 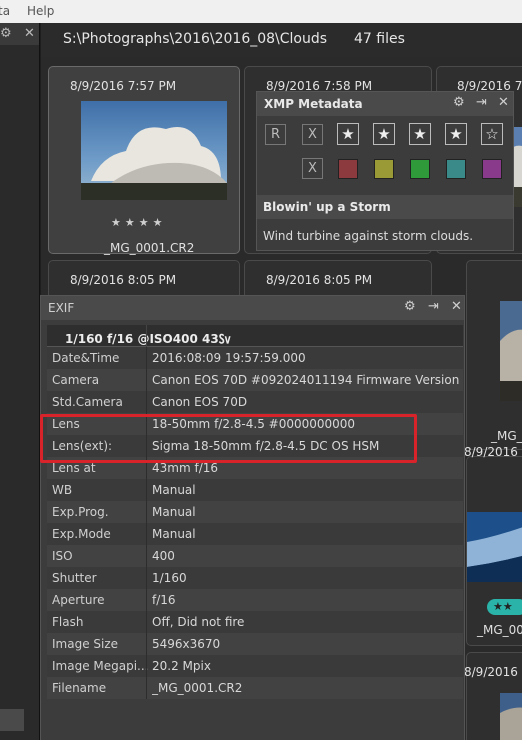 What do you see at coordinates (78, 600) in the screenshot?
I see `exif-key: Aperture` at bounding box center [78, 600].